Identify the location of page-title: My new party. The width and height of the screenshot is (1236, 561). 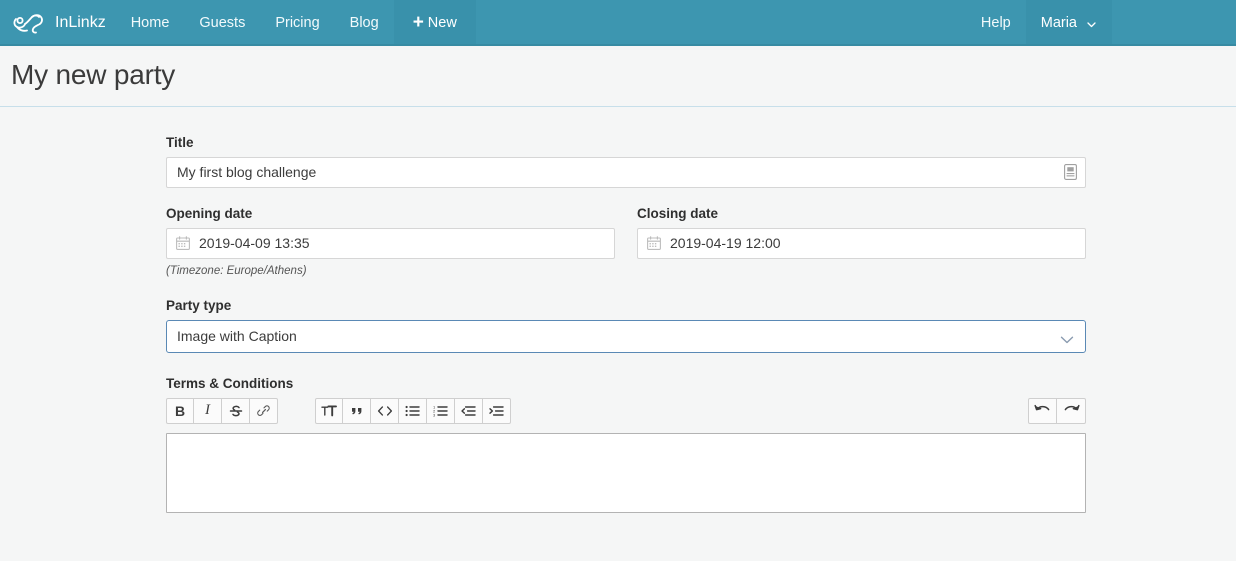
(93, 74).